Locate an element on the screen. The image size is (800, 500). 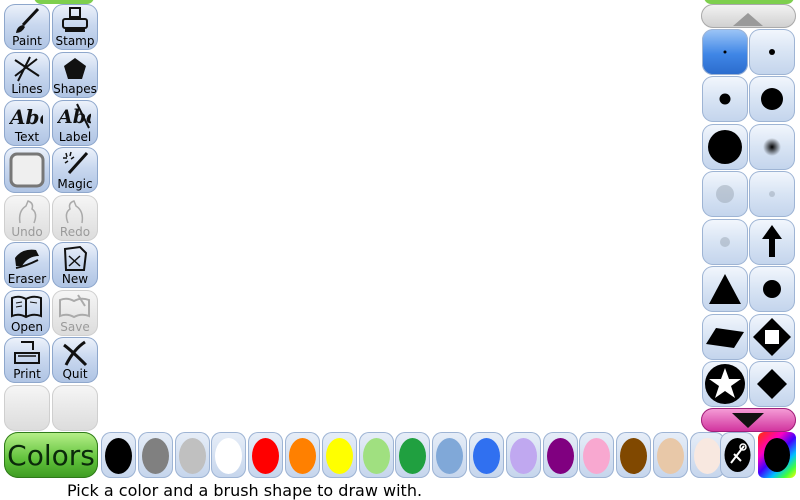
brush-parallelogram-icon is located at coordinates (725, 338).